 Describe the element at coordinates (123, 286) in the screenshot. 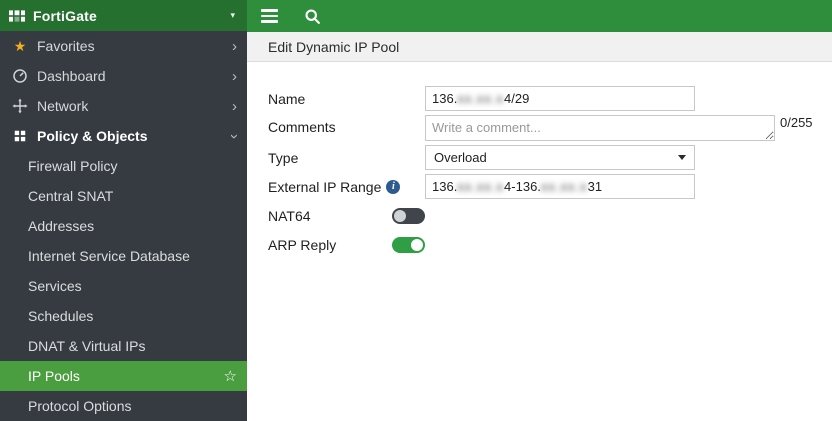

I see `sidebar-item-services: Services` at that location.